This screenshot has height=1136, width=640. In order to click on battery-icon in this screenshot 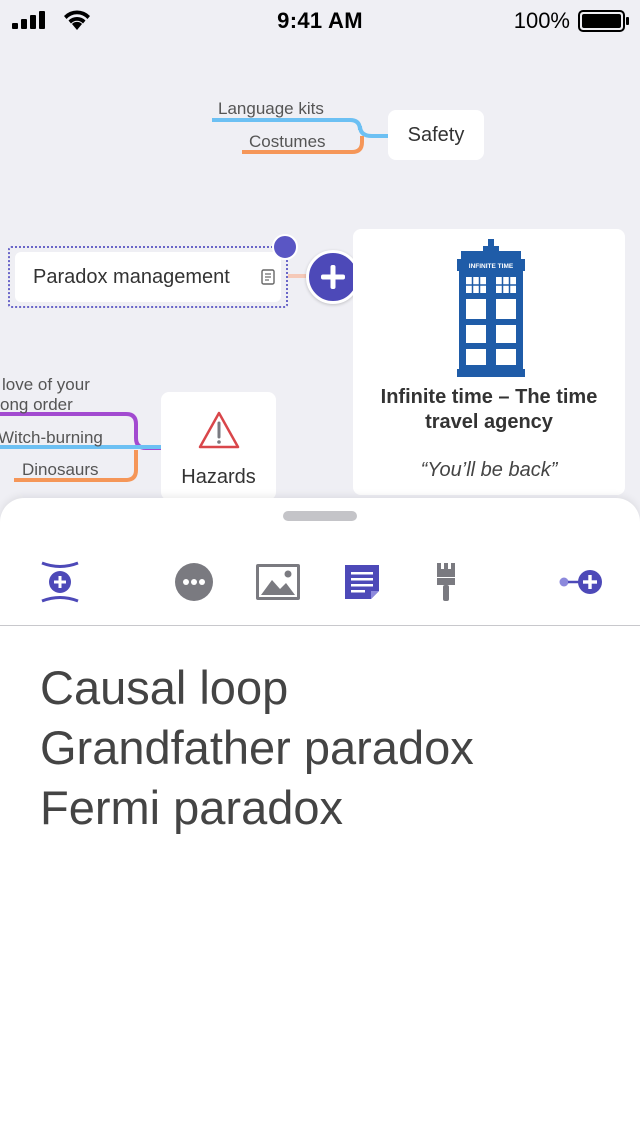, I will do `click(603, 21)`.